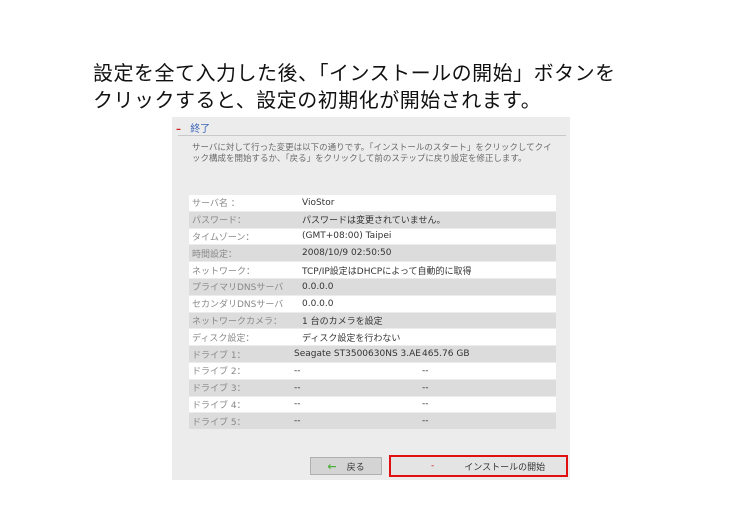 This screenshot has width=750, height=529. What do you see at coordinates (317, 100) in the screenshot?
I see `instruction-line-2: クリックすると、設定の初期化が開始されます。` at bounding box center [317, 100].